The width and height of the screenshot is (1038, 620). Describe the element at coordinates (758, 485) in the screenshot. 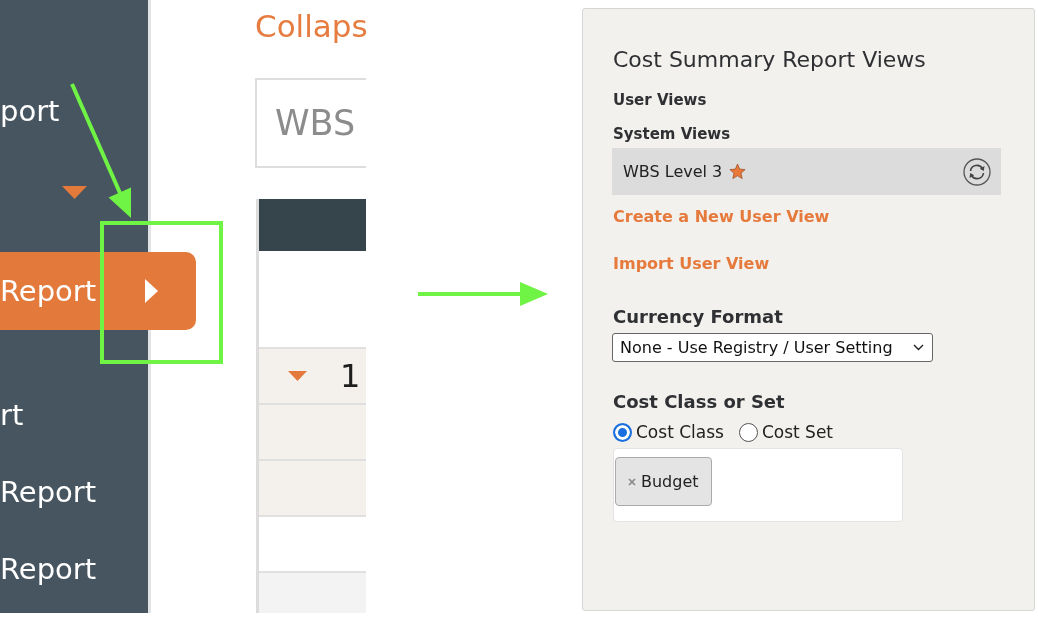

I see `tag-input-field: Budget` at that location.